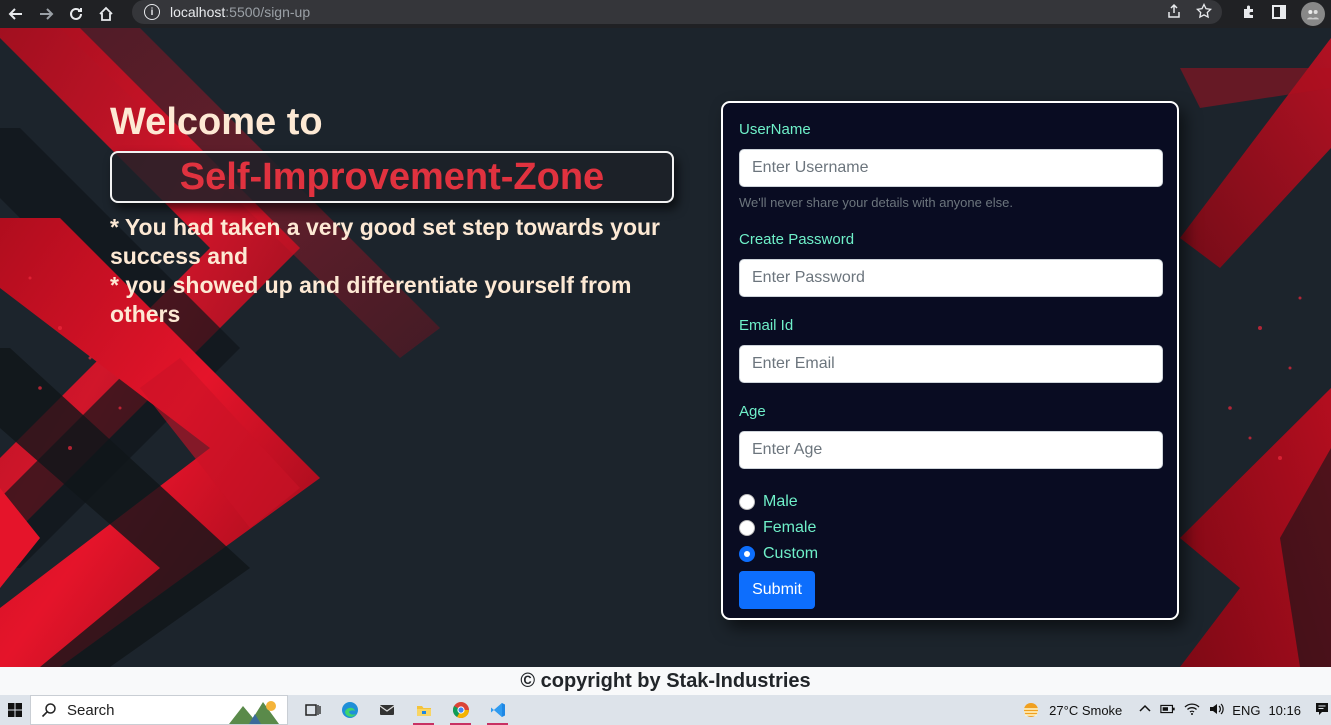 The height and width of the screenshot is (725, 1331). What do you see at coordinates (216, 122) in the screenshot?
I see `welcome-heading: Welcome to` at bounding box center [216, 122].